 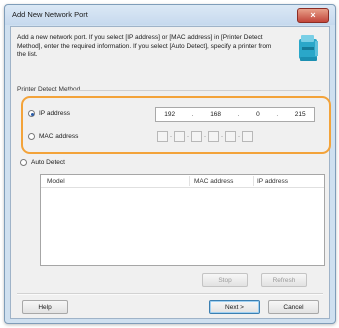 What do you see at coordinates (50, 14) in the screenshot?
I see `window-title: Add New Network Port` at bounding box center [50, 14].